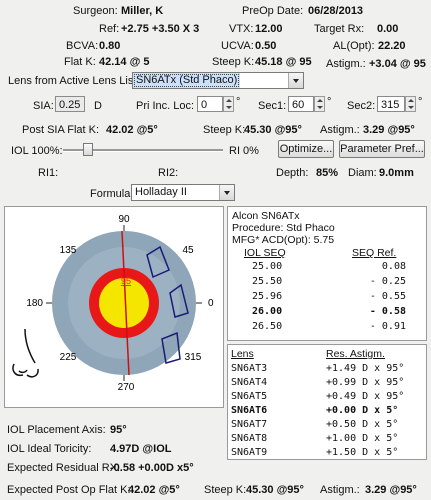  Describe the element at coordinates (275, 490) in the screenshot. I see `post-op-steep-k-value: 45.30 @95°` at that location.